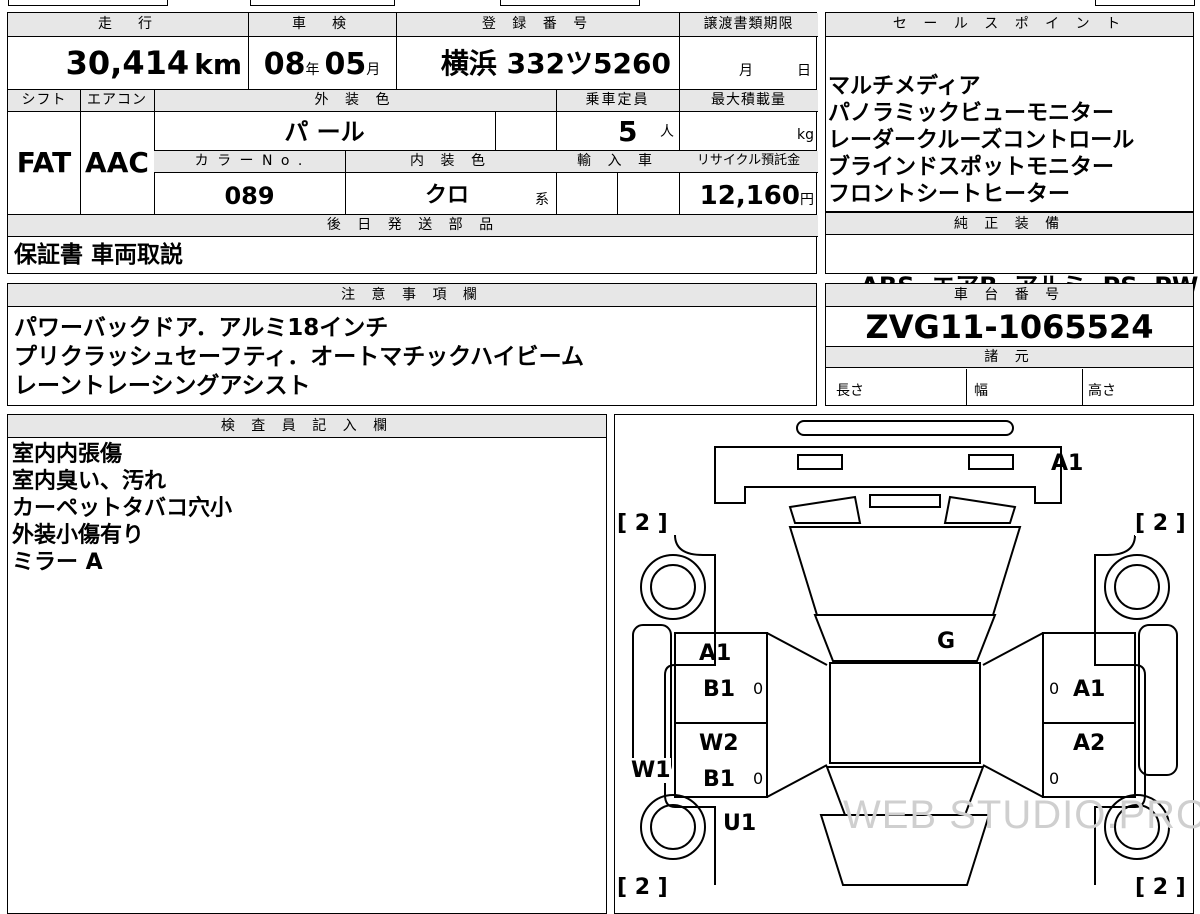  What do you see at coordinates (748, 101) in the screenshot?
I see `max-load-header: 最大積載量` at bounding box center [748, 101].